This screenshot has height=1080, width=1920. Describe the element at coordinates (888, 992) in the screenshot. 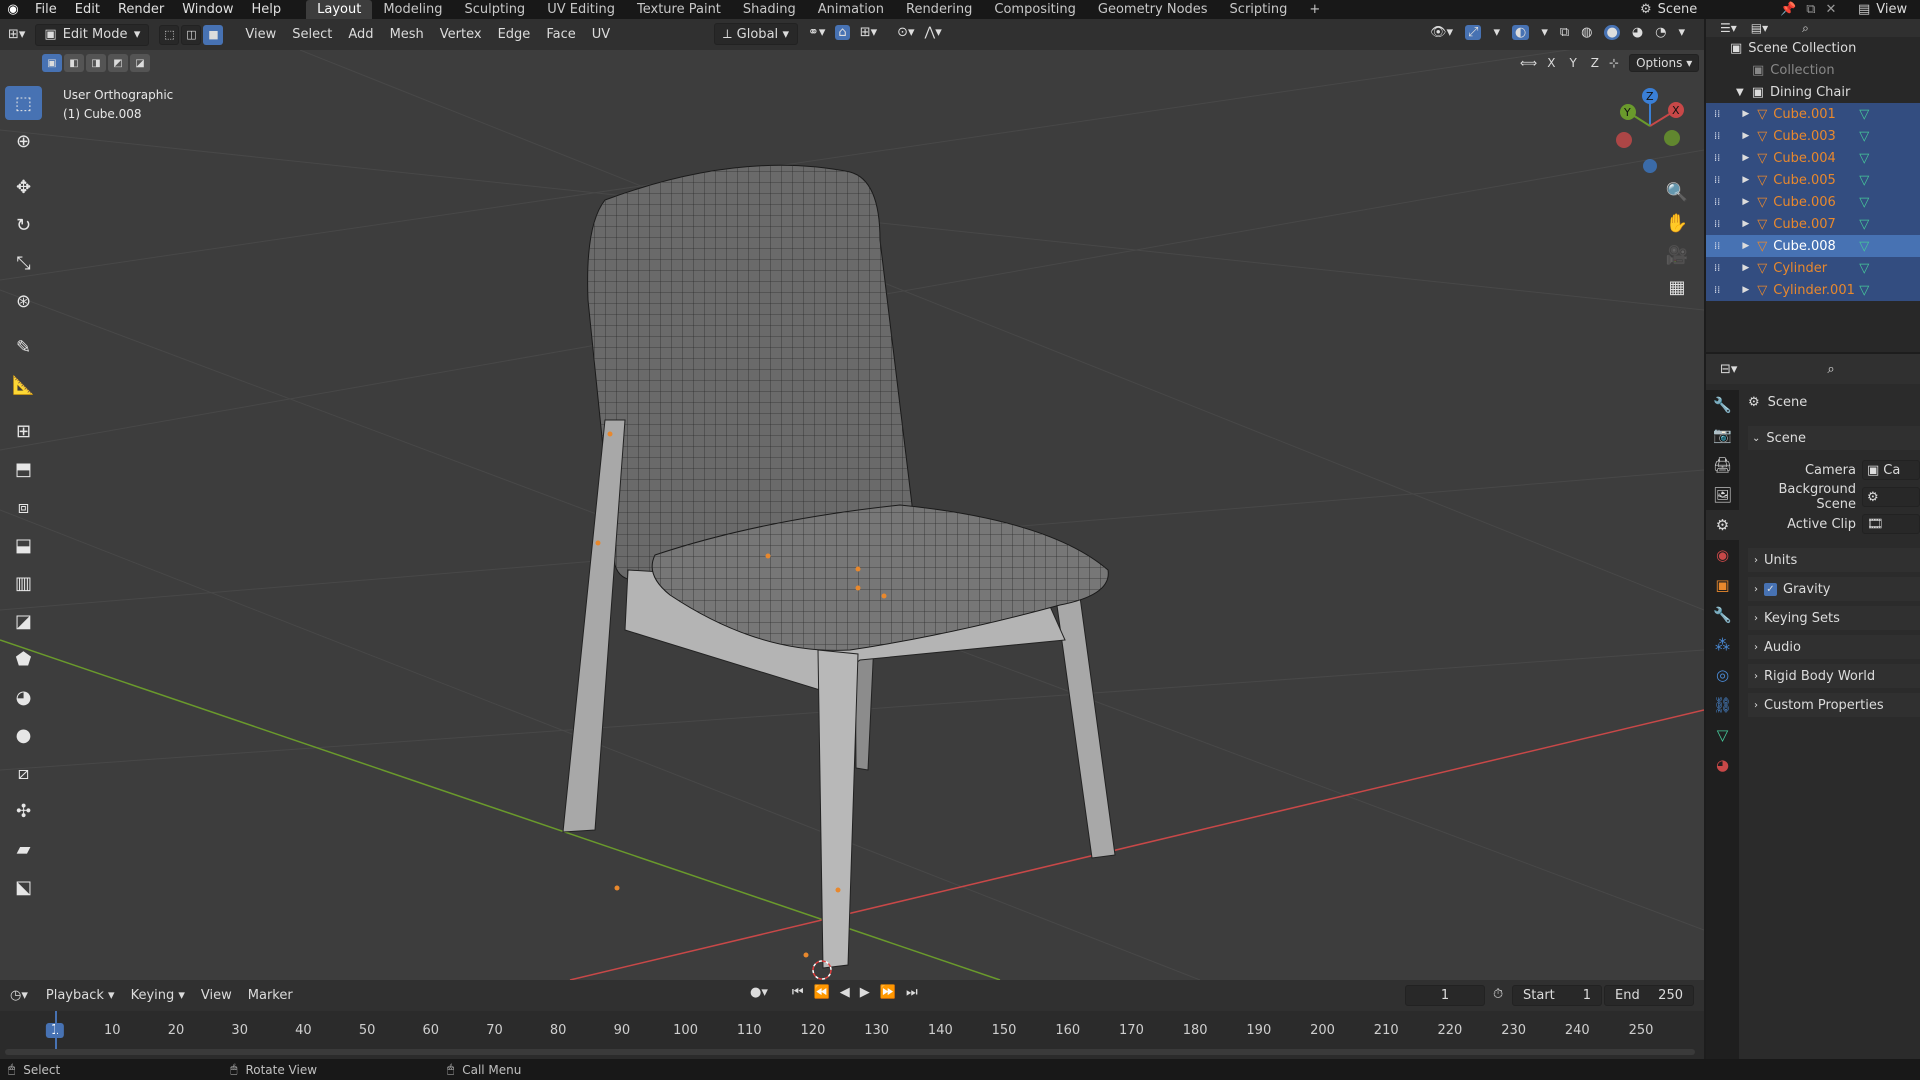

I see `next-keyframe-icon: ⏩` at that location.